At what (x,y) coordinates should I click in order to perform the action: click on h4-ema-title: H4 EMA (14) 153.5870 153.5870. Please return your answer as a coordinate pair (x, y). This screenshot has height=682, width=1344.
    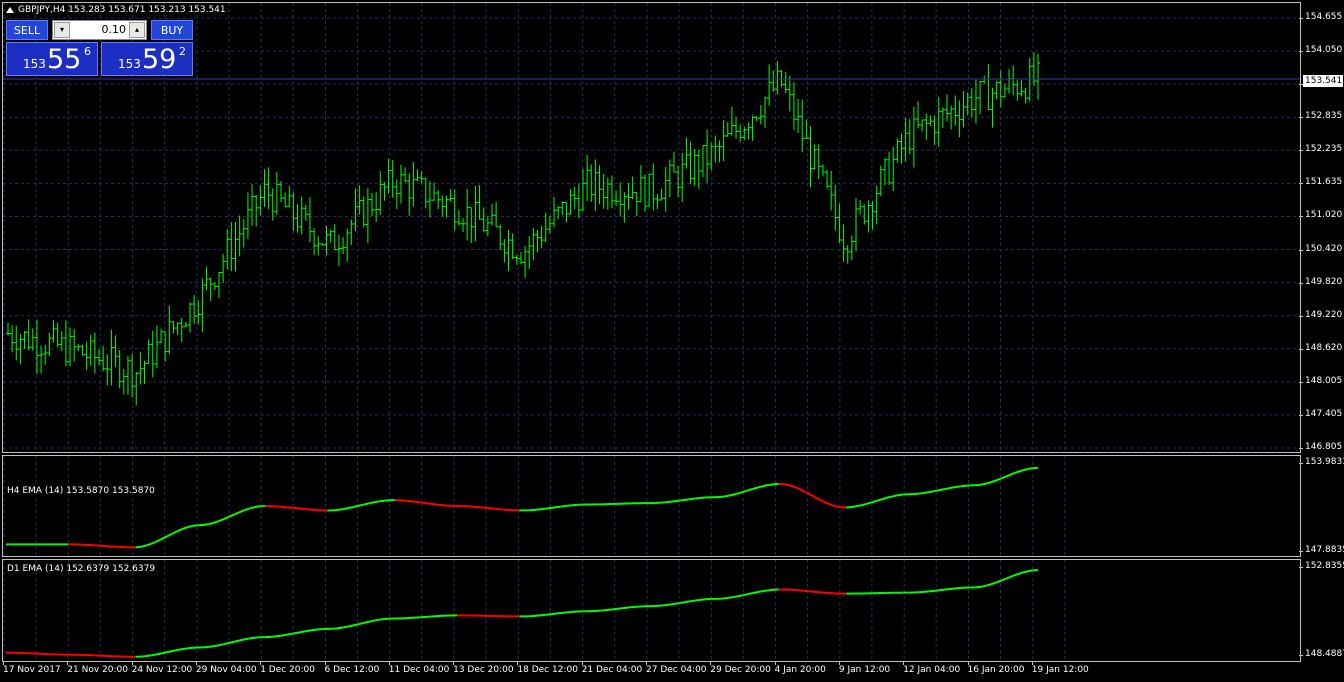
    Looking at the image, I should click on (81, 491).